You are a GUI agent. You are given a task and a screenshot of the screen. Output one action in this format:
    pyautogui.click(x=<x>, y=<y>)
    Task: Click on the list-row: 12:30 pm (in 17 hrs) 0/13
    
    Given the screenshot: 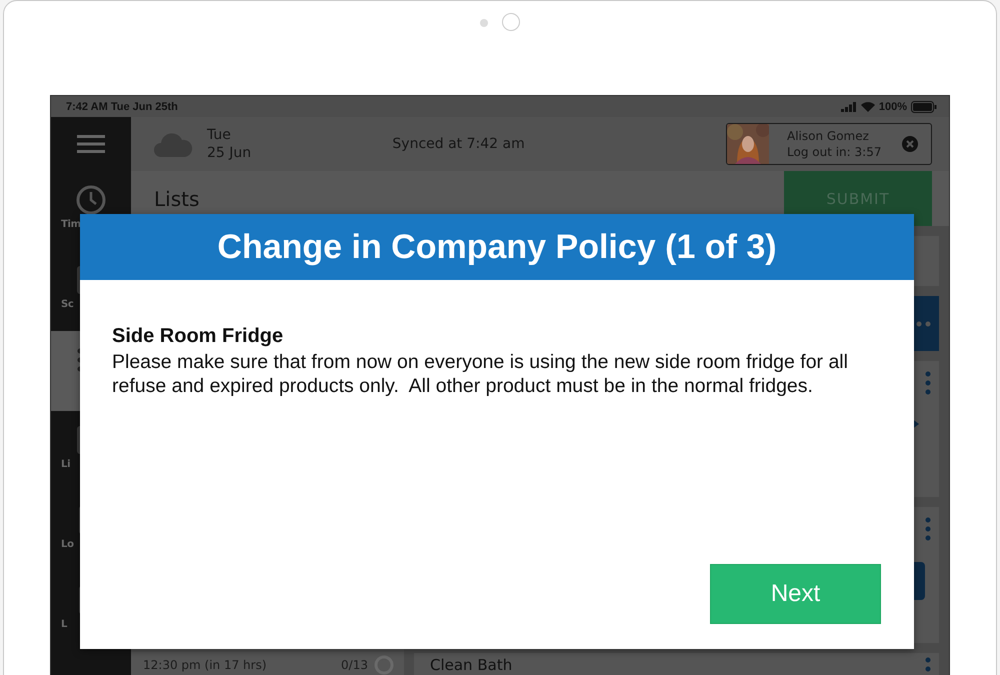 What is the action you would take?
    pyautogui.click(x=267, y=663)
    